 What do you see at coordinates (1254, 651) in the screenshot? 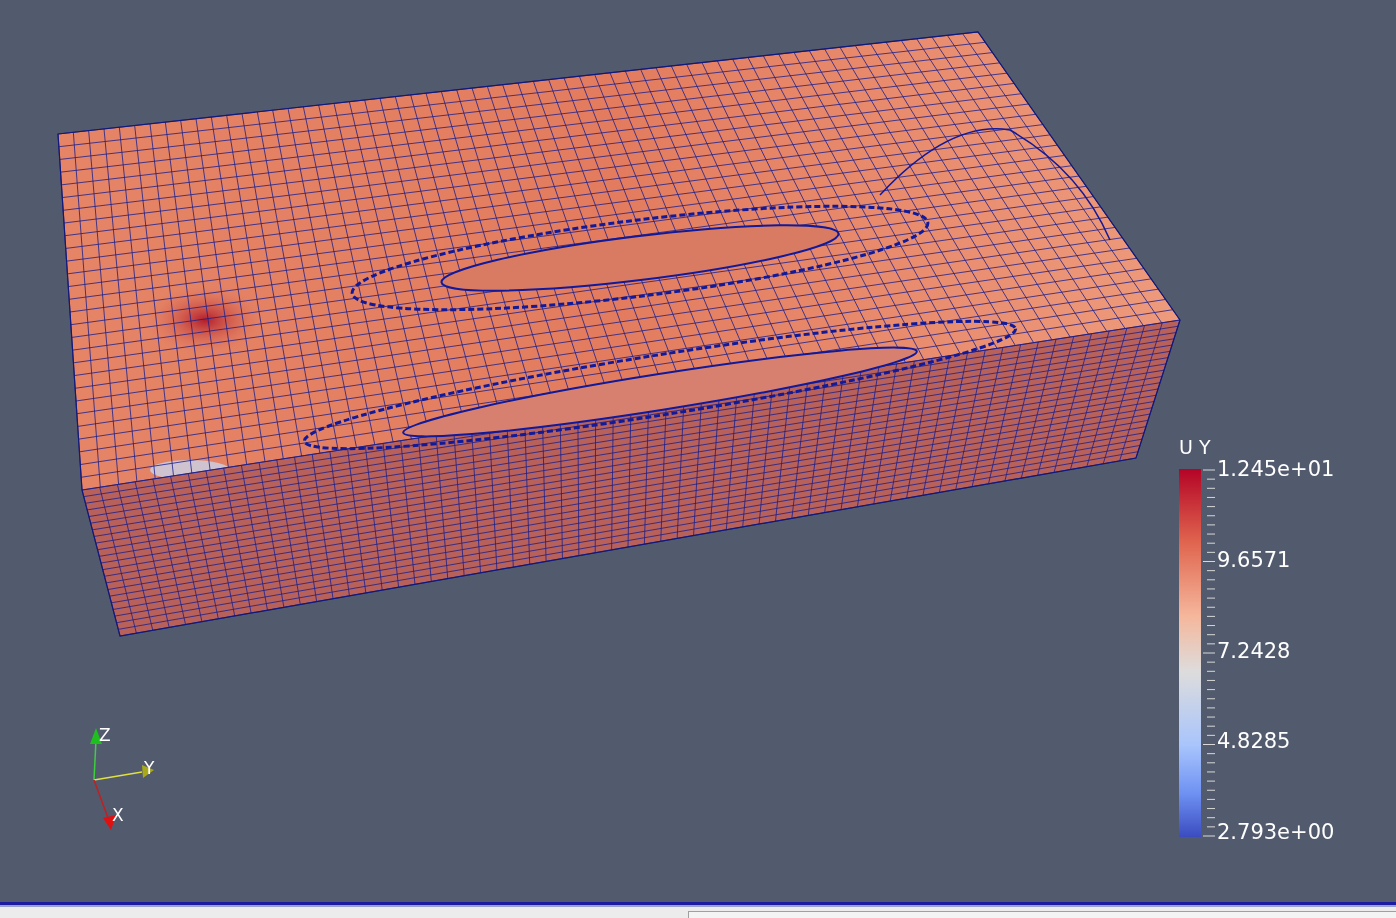
I see `legend-value: 7.2428` at bounding box center [1254, 651].